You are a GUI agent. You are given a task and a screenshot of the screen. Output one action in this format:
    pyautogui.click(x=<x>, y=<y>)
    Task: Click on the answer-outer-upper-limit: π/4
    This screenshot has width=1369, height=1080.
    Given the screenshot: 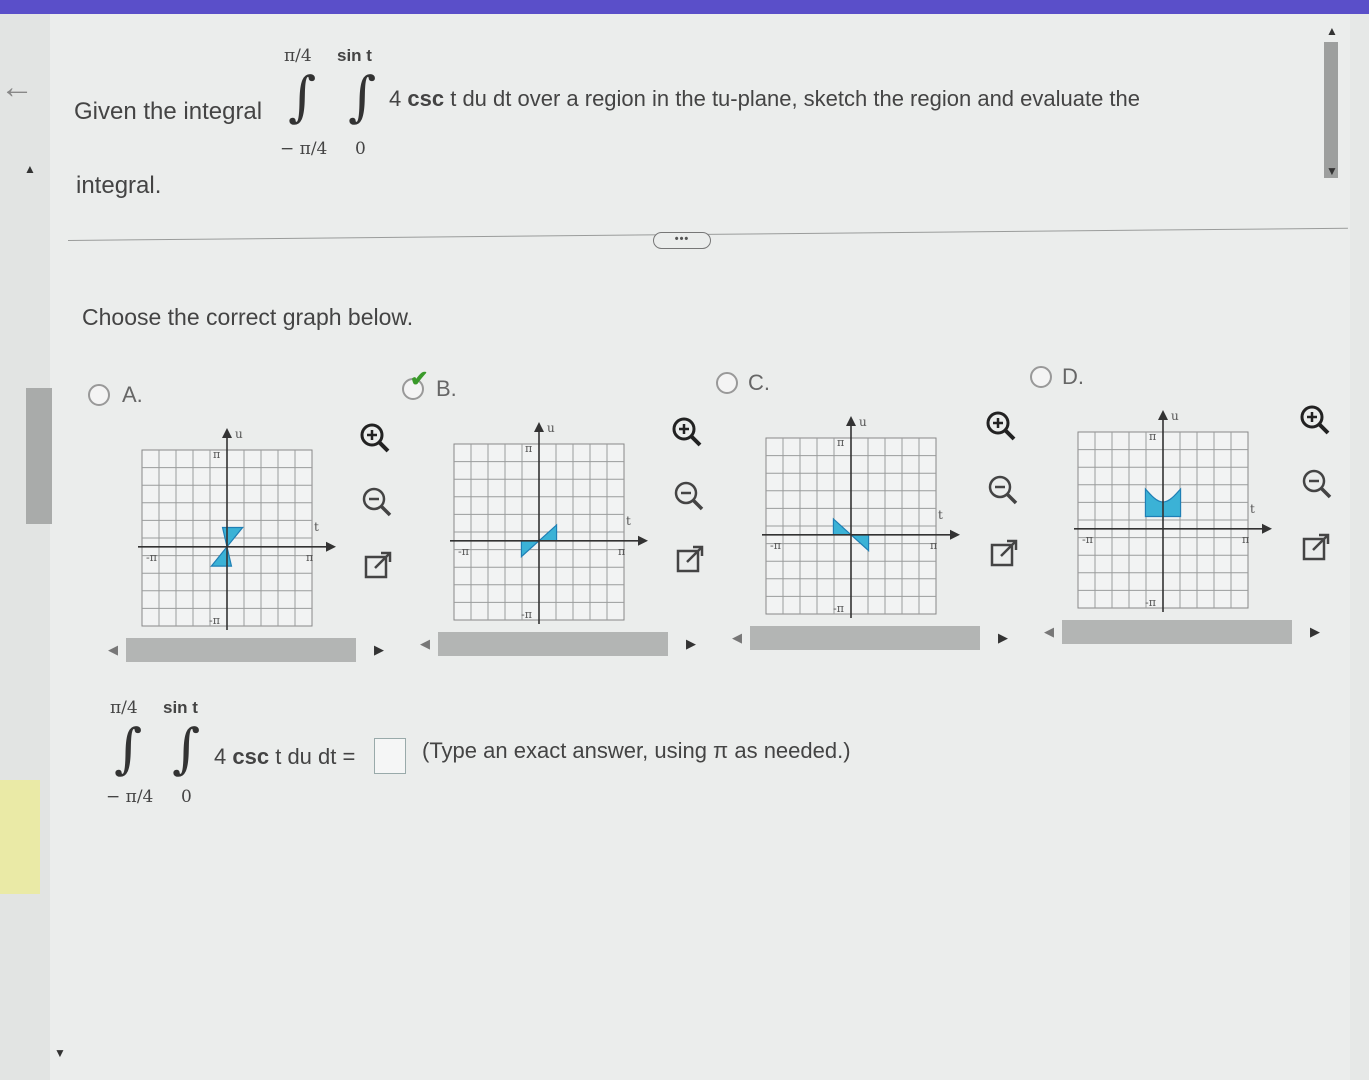 What is the action you would take?
    pyautogui.click(x=124, y=708)
    